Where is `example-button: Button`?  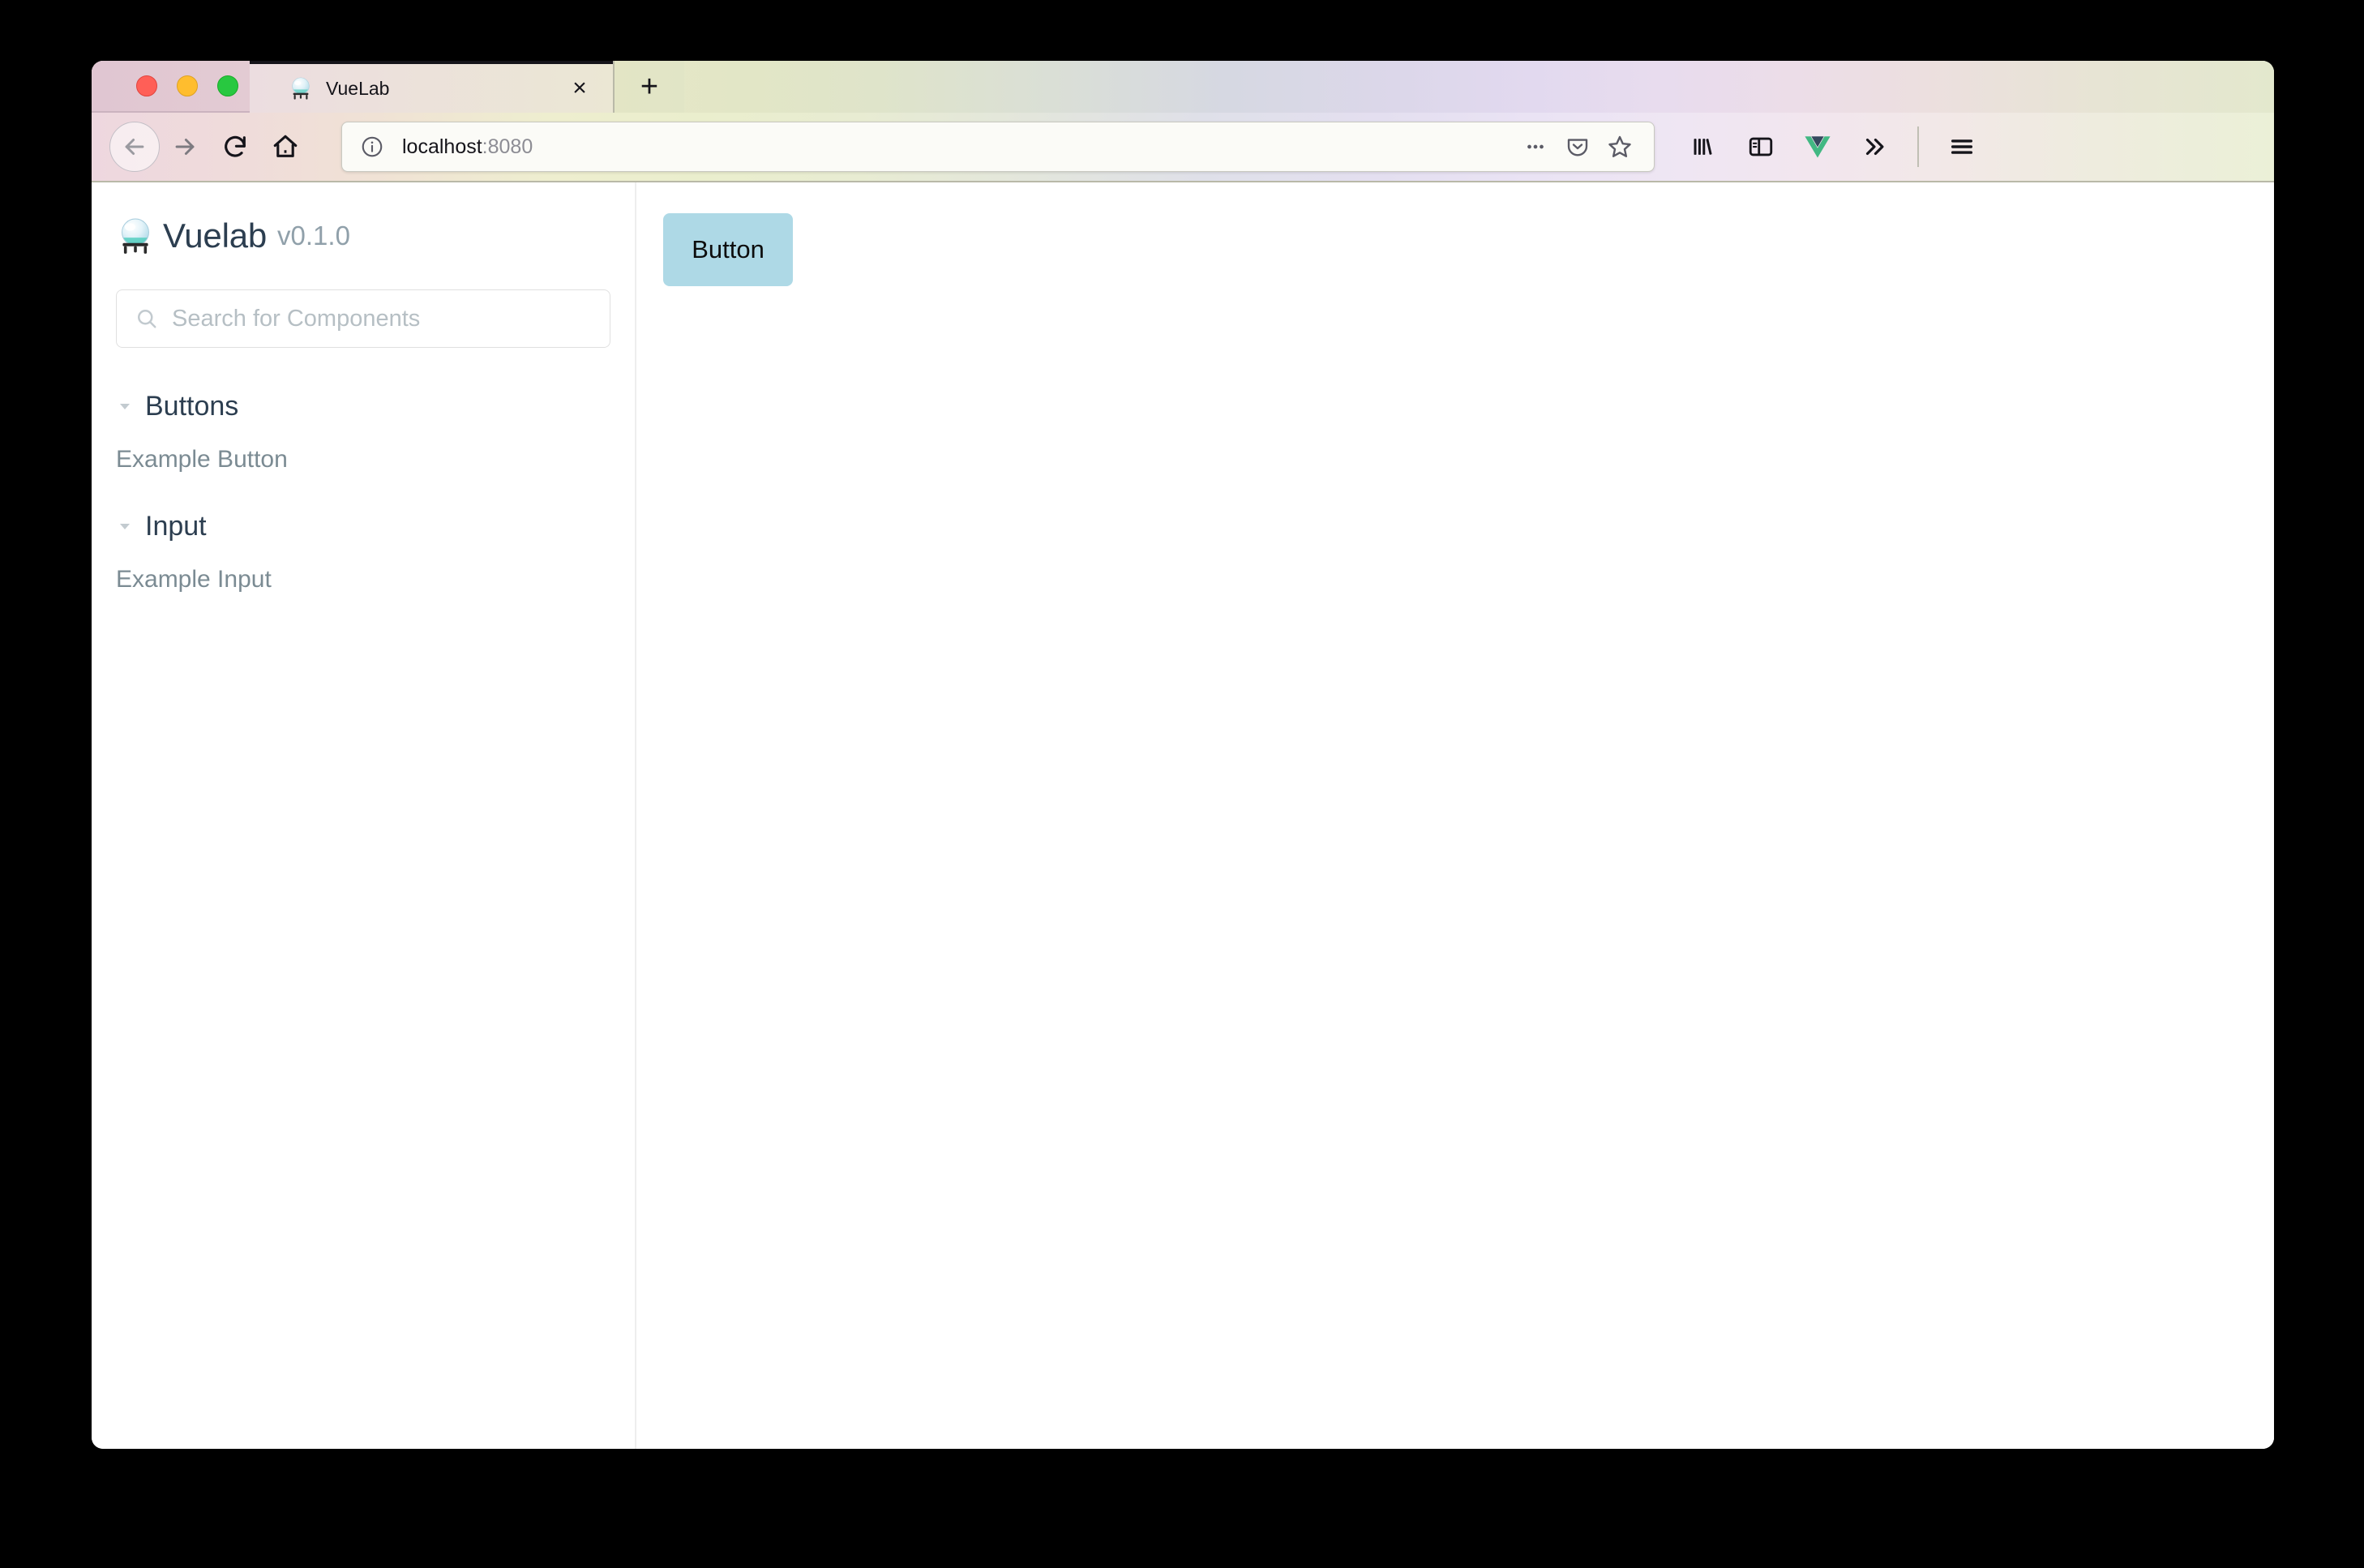
example-button: Button is located at coordinates (728, 249).